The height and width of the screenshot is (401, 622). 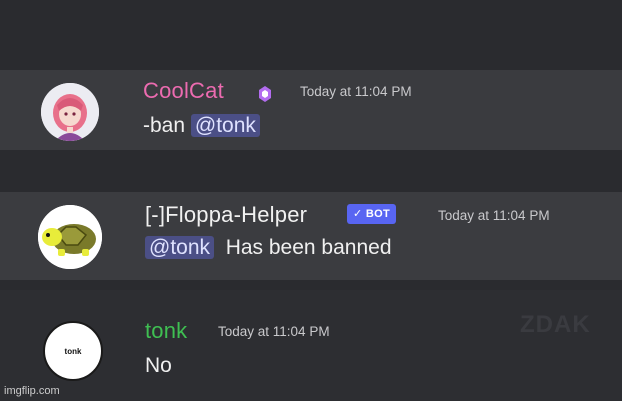 I want to click on coolcat-avatar, so click(x=70, y=112).